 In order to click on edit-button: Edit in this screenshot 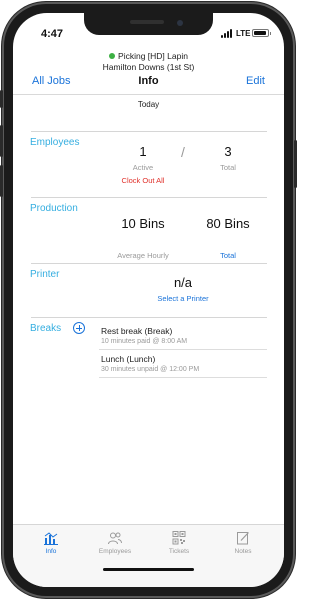, I will do `click(255, 81)`.